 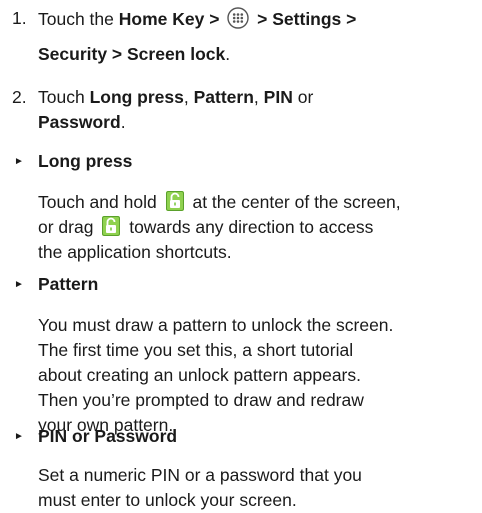 I want to click on step-2-prefix: Touch, so click(x=64, y=97).